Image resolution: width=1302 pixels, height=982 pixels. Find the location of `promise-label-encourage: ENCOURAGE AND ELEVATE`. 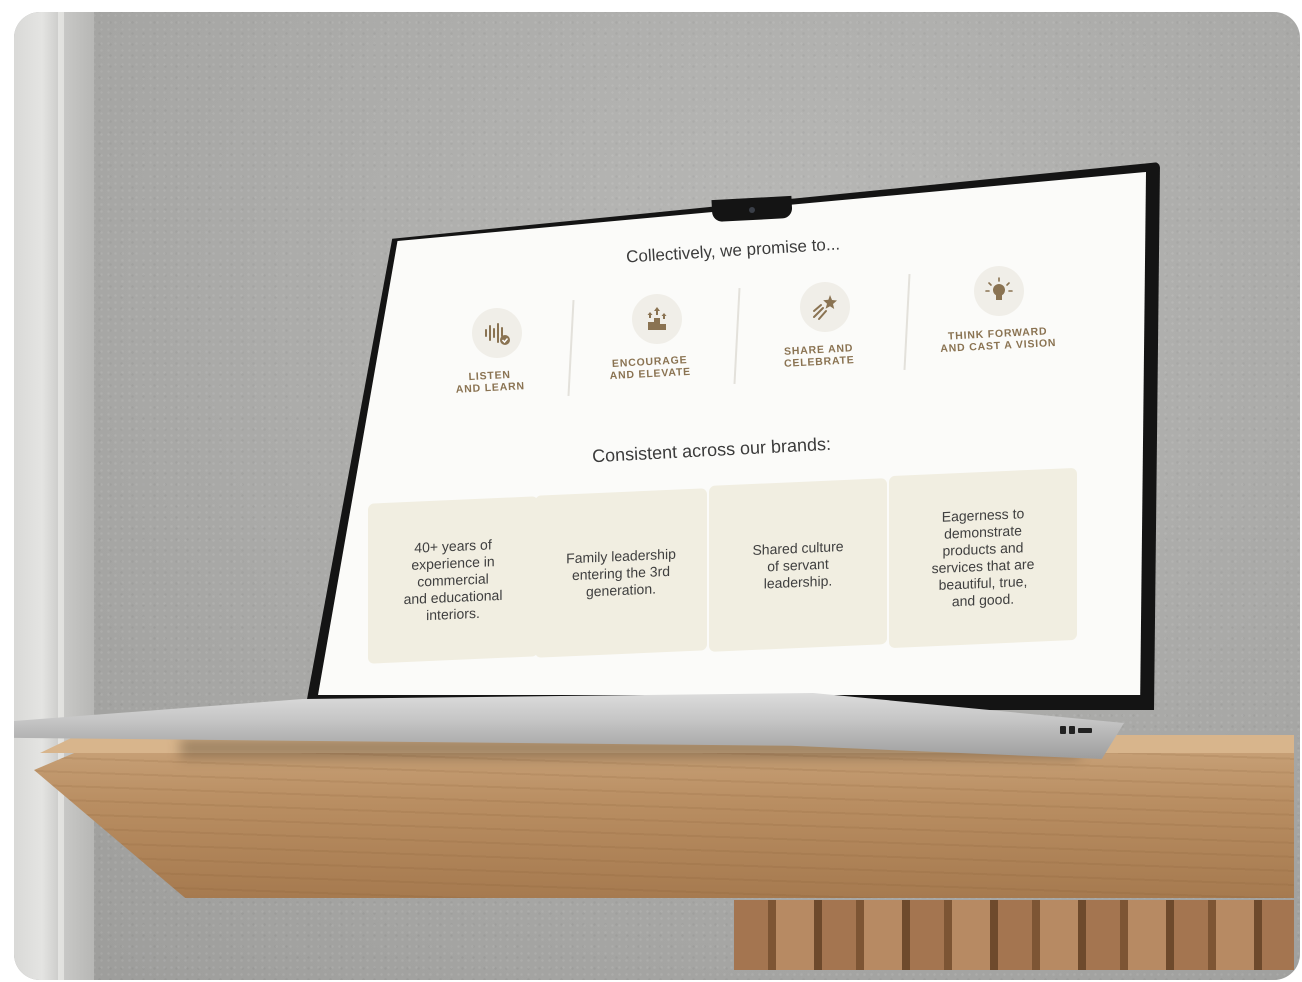

promise-label-encourage: ENCOURAGE AND ELEVATE is located at coordinates (650, 368).